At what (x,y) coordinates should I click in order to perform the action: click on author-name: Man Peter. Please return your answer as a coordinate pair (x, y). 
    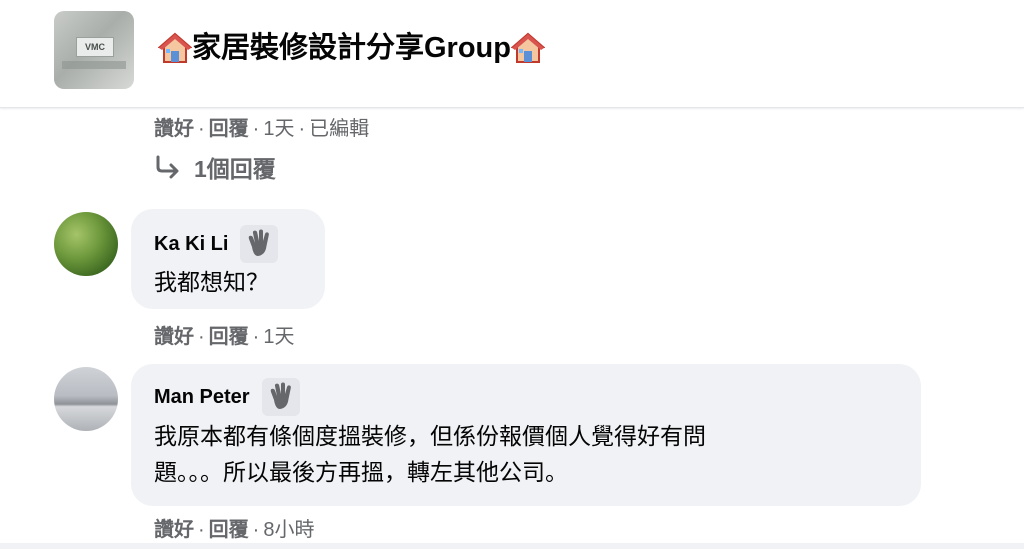
    Looking at the image, I should click on (202, 396).